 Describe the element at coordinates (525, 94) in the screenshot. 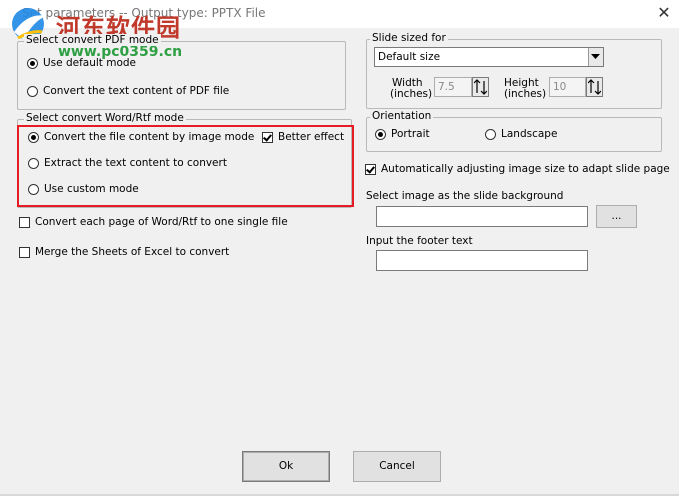

I see `height-unit-label: (inches)` at that location.